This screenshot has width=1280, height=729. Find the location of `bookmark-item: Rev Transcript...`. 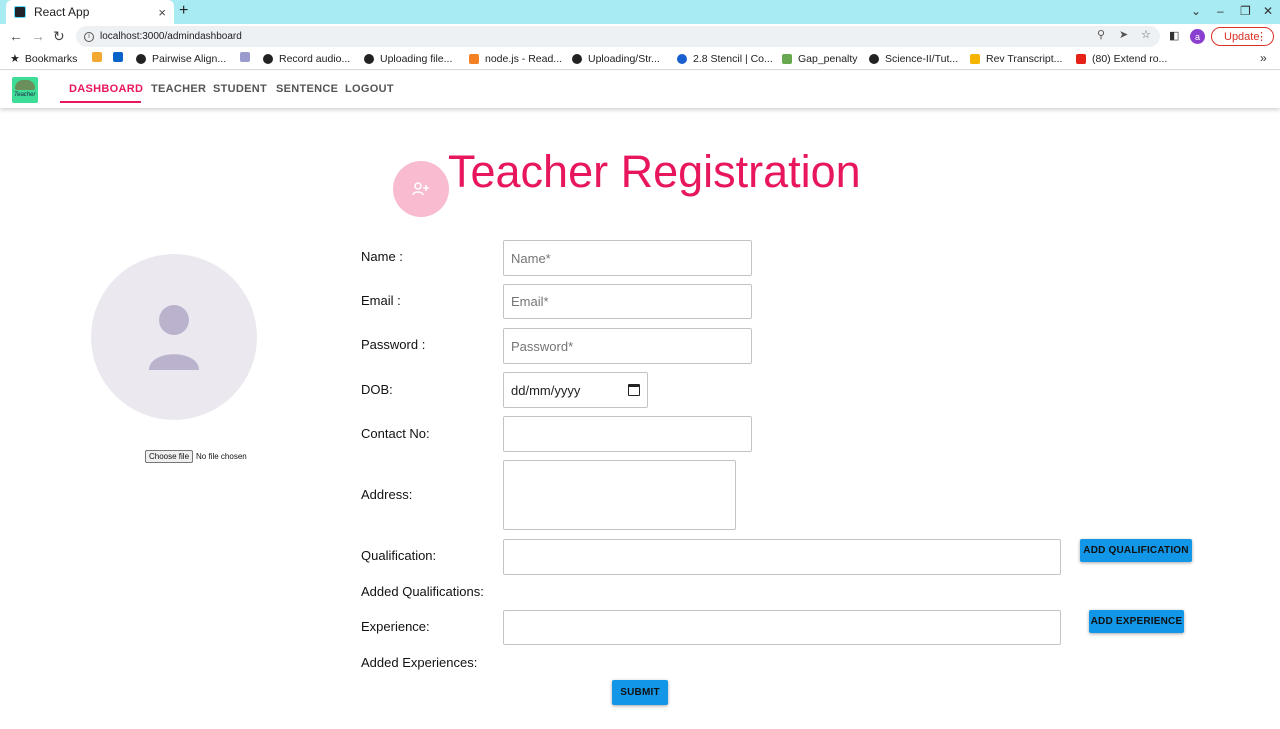

bookmark-item: Rev Transcript... is located at coordinates (1016, 59).